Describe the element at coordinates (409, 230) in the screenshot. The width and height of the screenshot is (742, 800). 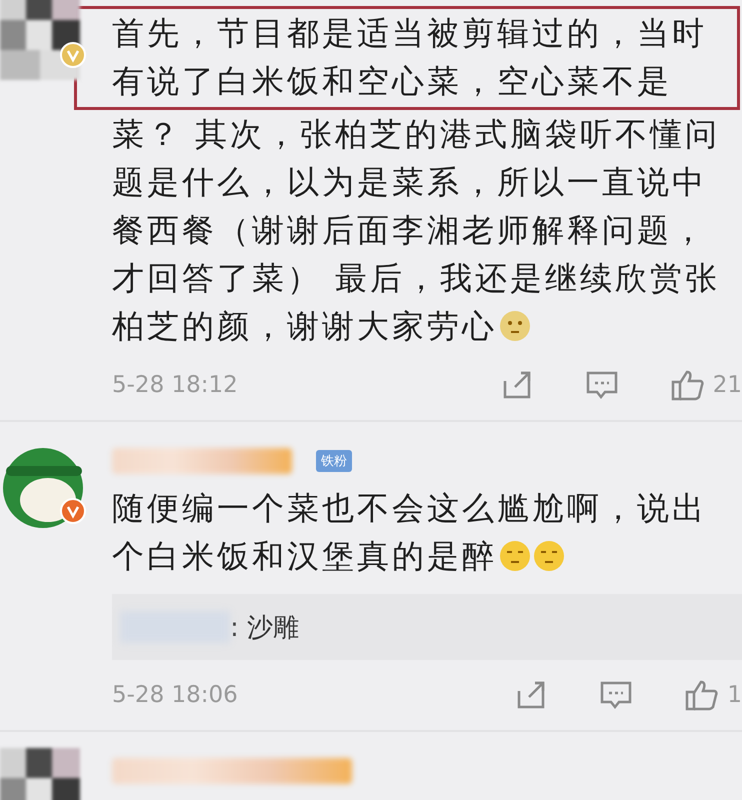
I see `comment-text: 餐西餐（谢谢后面李湘老师解释问题，` at that location.